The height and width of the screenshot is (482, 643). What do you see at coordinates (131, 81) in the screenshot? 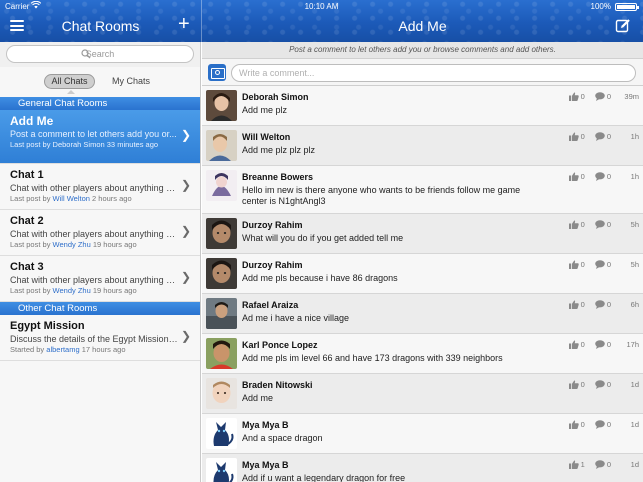
I see `tab-my-chats: My Chats` at bounding box center [131, 81].